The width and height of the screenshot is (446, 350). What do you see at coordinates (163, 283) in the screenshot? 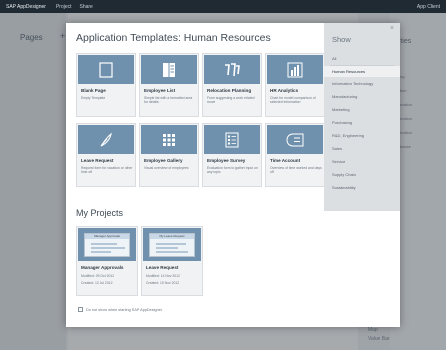
I see `project-created: Created: 10 Nov 2012` at bounding box center [163, 283].